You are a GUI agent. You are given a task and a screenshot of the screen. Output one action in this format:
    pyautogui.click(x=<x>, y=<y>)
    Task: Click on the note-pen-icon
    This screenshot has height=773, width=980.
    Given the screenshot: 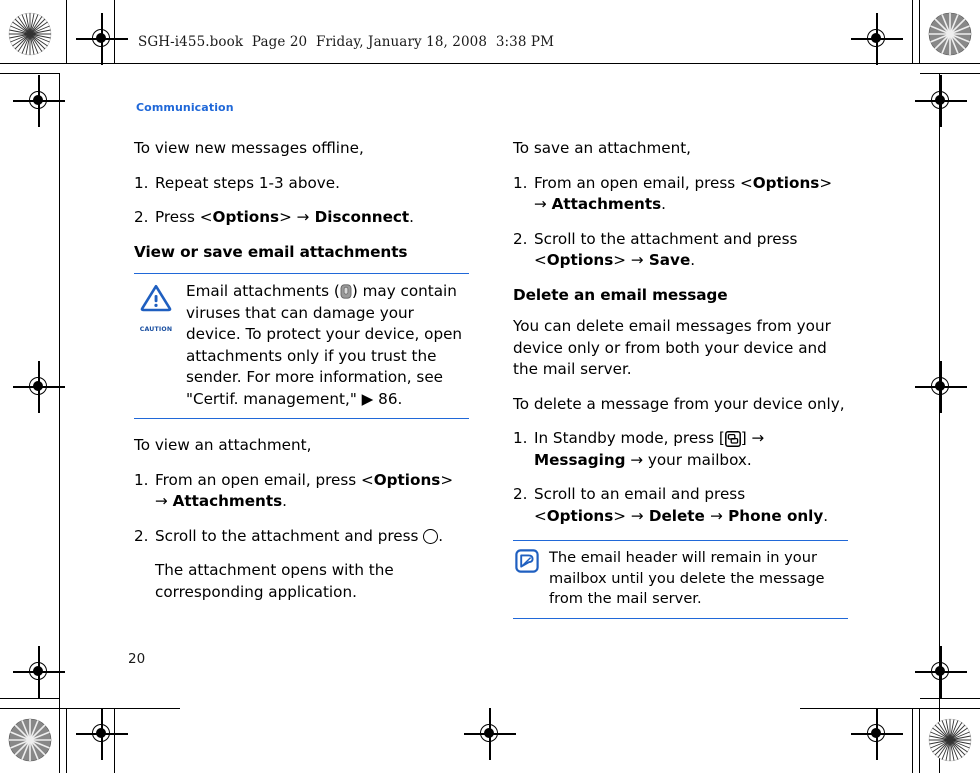 What is the action you would take?
    pyautogui.click(x=527, y=564)
    